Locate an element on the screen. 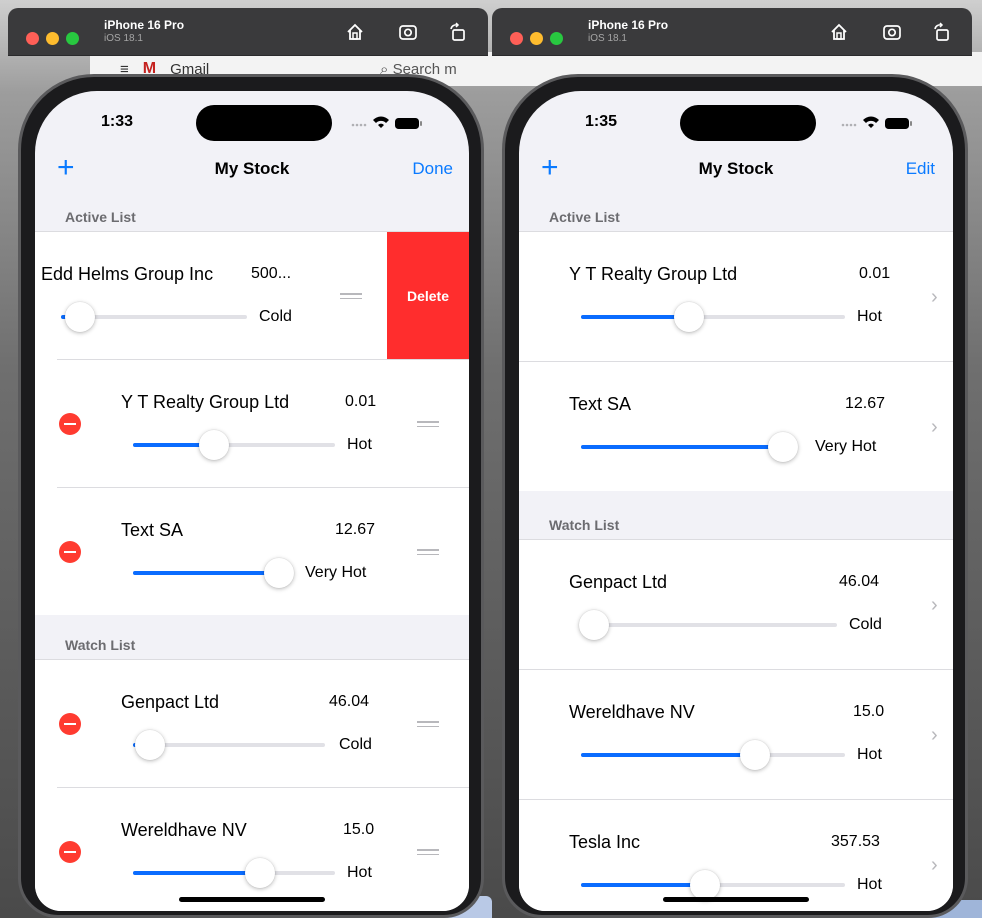 This screenshot has width=982, height=918. status-time: 1:33 is located at coordinates (117, 121).